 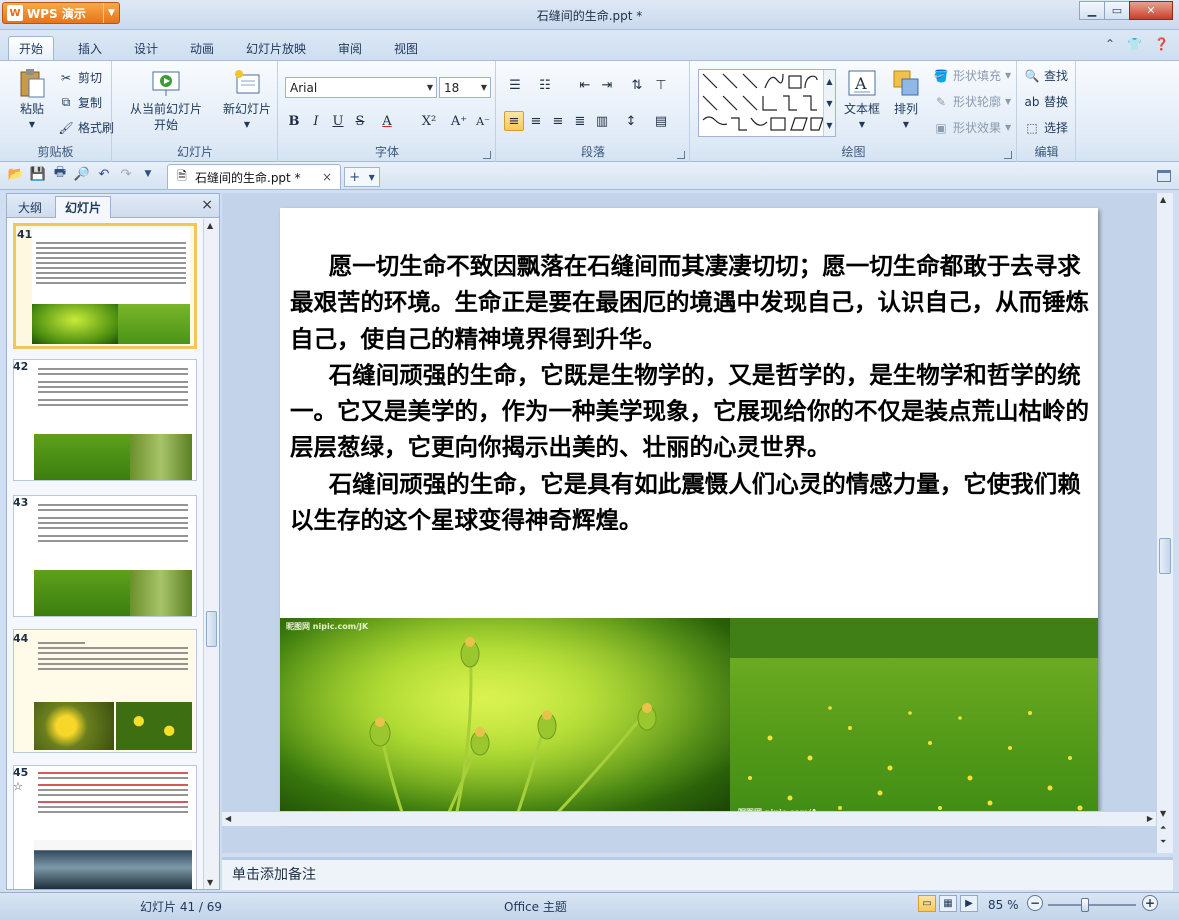 What do you see at coordinates (697, 873) in the screenshot?
I see `notes-pane: 单击添加备注` at bounding box center [697, 873].